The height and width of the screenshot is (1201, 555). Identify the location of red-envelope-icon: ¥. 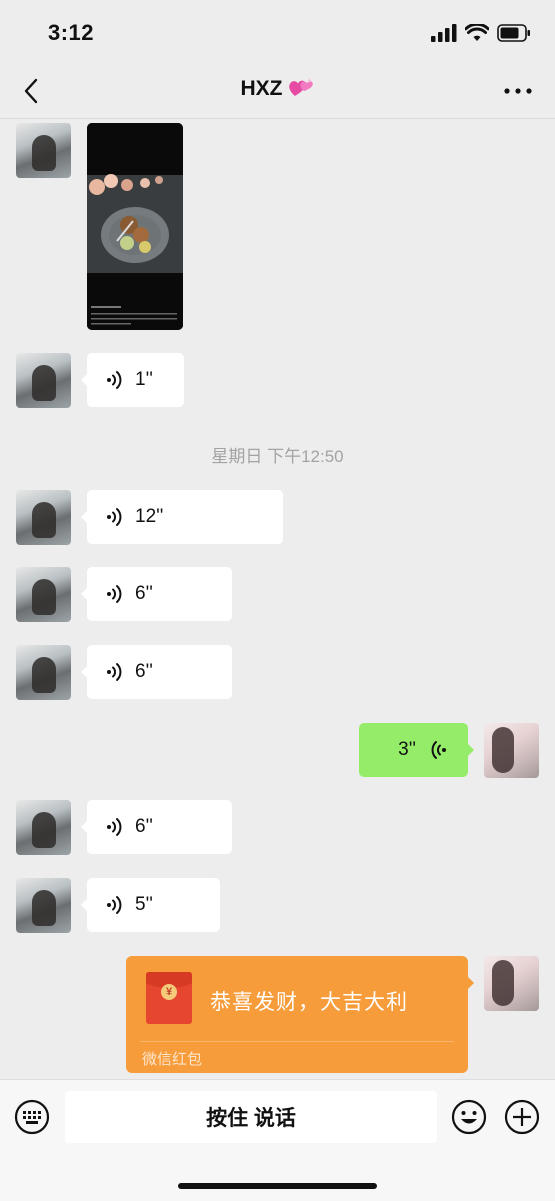
(169, 998).